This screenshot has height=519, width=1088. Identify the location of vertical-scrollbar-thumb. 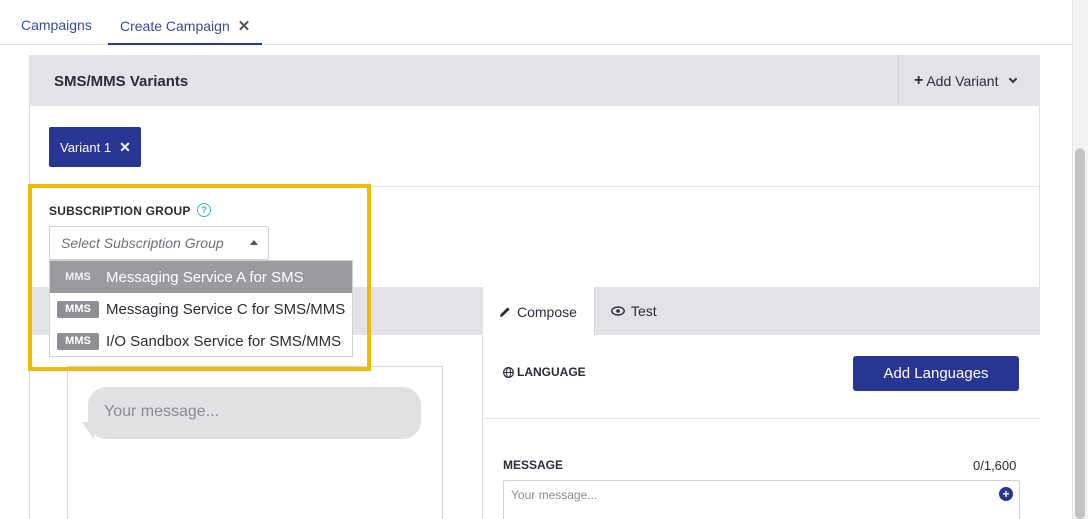
(1080, 333).